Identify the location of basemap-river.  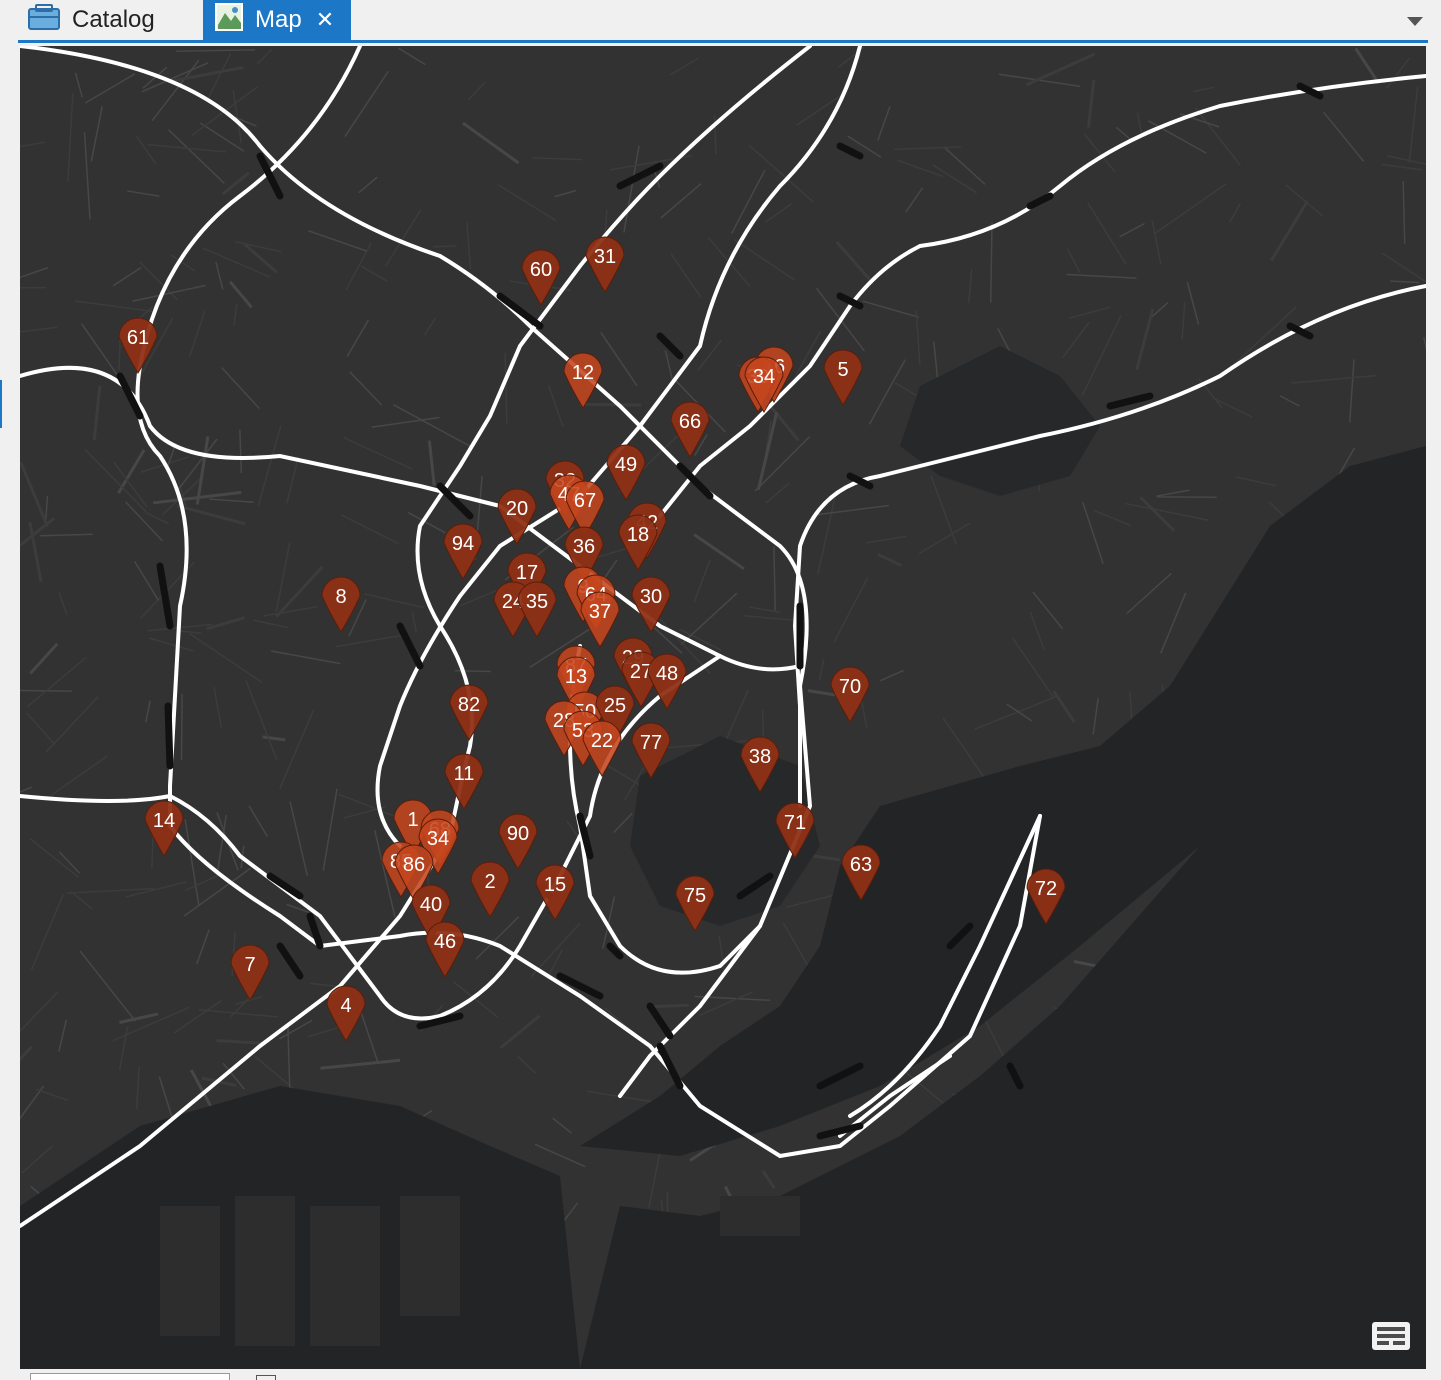
(1000, 421).